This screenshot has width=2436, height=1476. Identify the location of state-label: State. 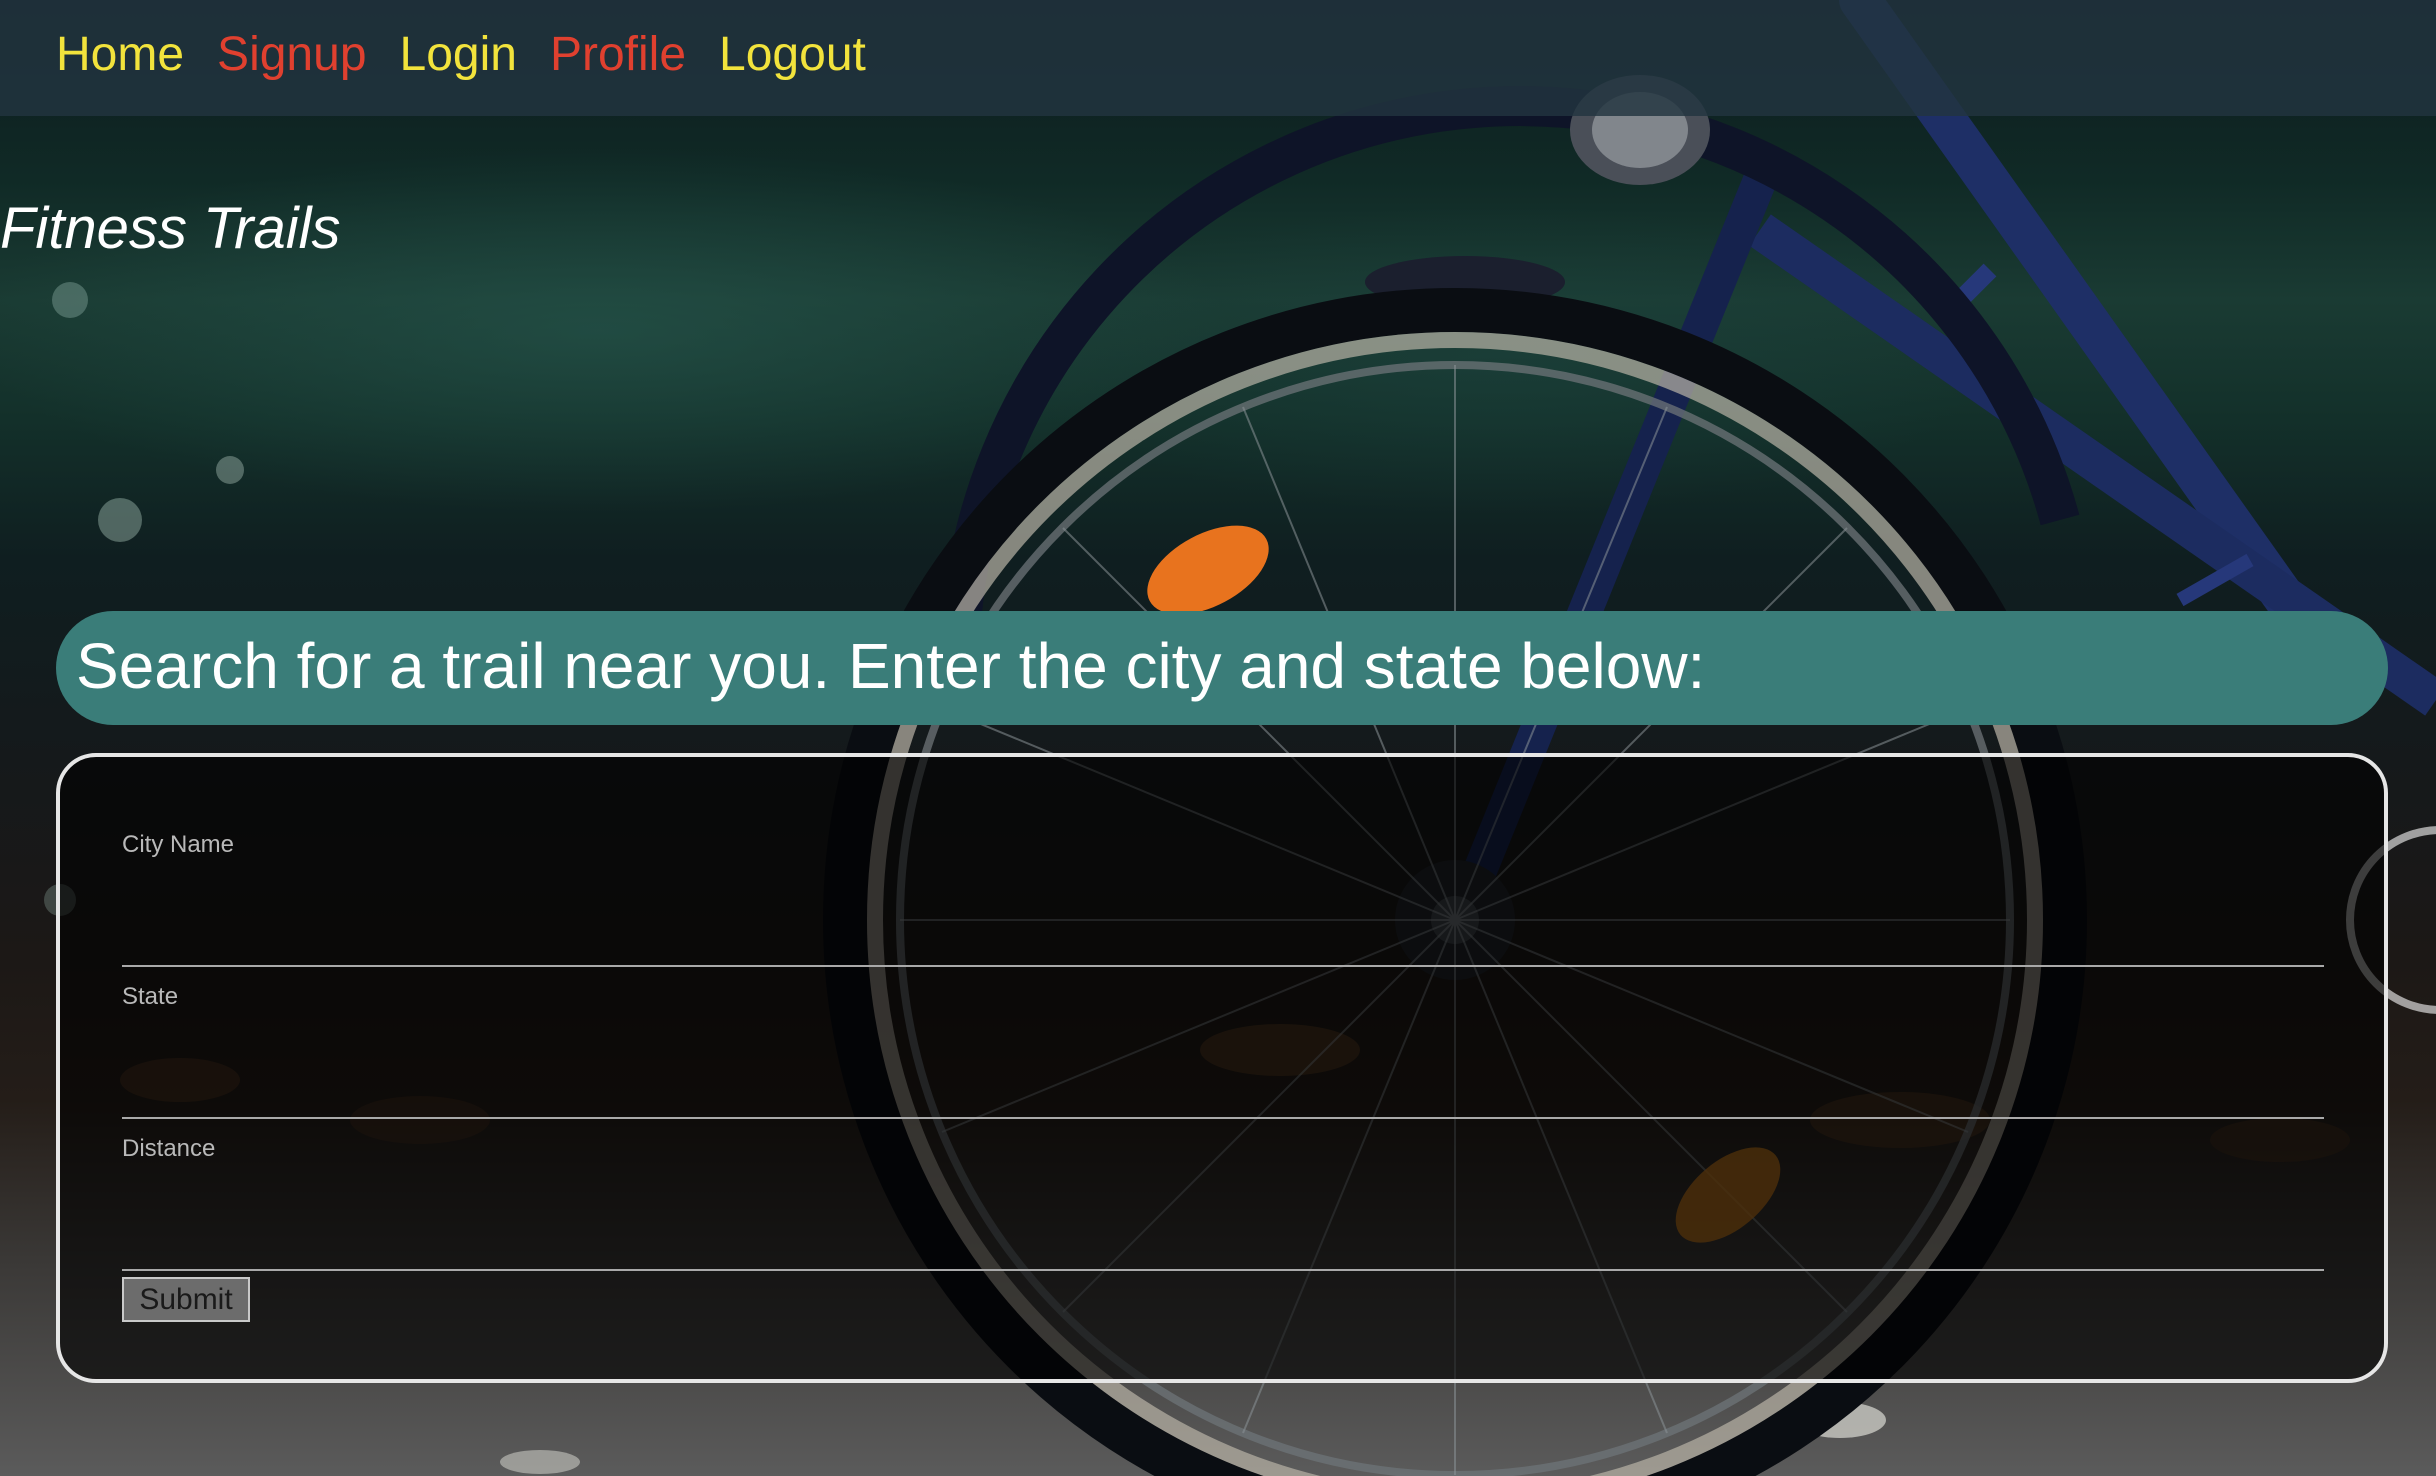
(150, 996).